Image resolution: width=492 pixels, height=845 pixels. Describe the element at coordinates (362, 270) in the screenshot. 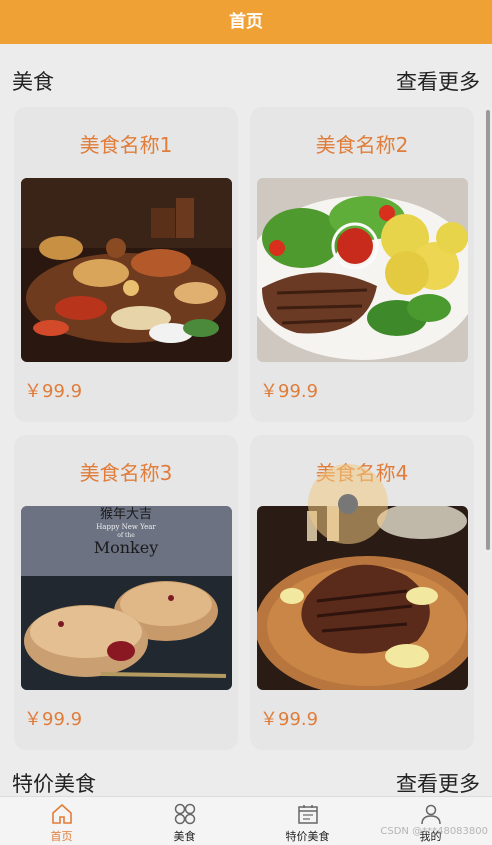

I see `steak-potatoes-photo` at that location.